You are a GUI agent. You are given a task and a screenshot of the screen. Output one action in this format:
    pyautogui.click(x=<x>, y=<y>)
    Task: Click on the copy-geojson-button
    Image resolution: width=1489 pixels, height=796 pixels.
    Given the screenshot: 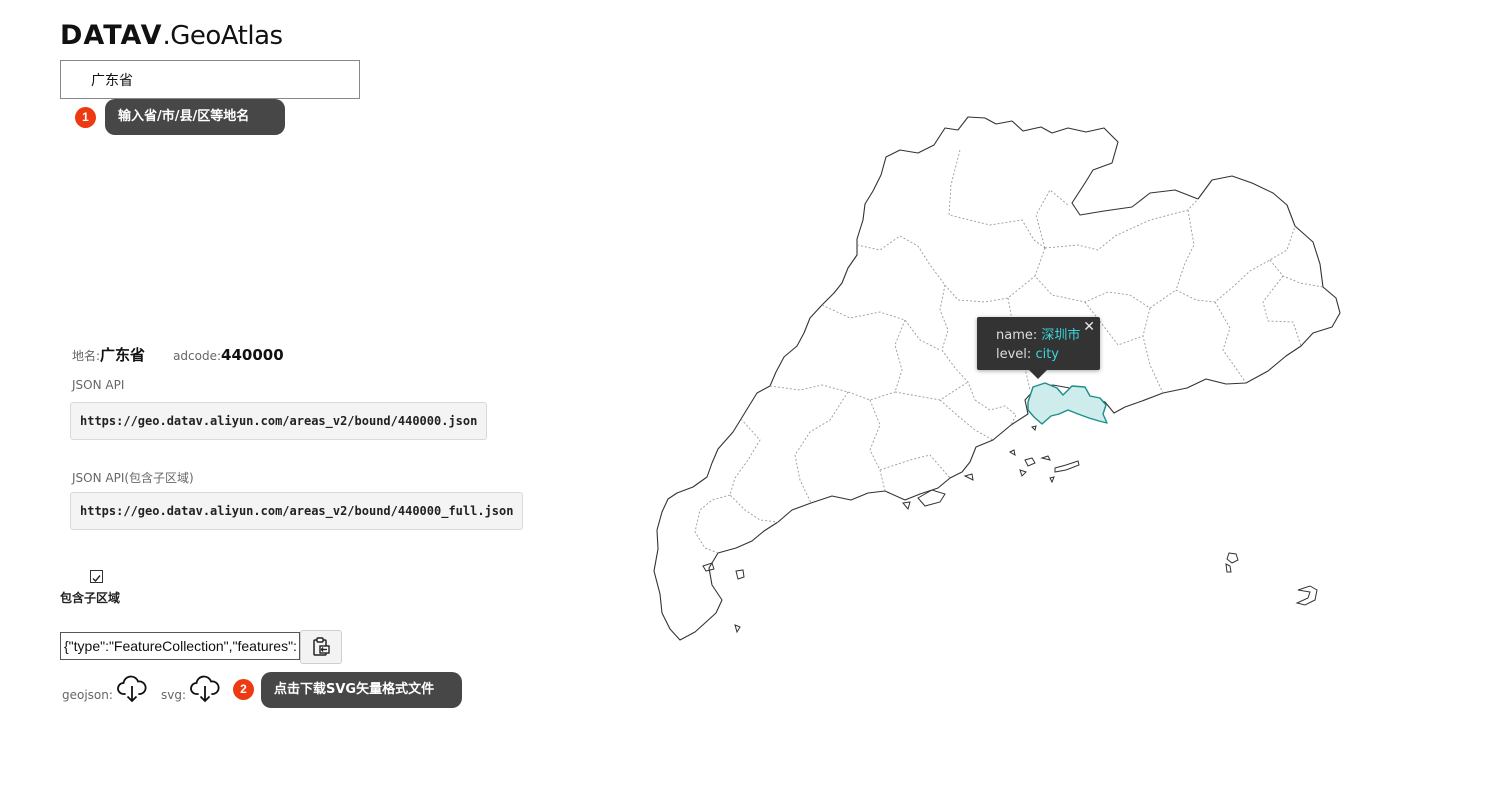 What is the action you would take?
    pyautogui.click(x=321, y=647)
    